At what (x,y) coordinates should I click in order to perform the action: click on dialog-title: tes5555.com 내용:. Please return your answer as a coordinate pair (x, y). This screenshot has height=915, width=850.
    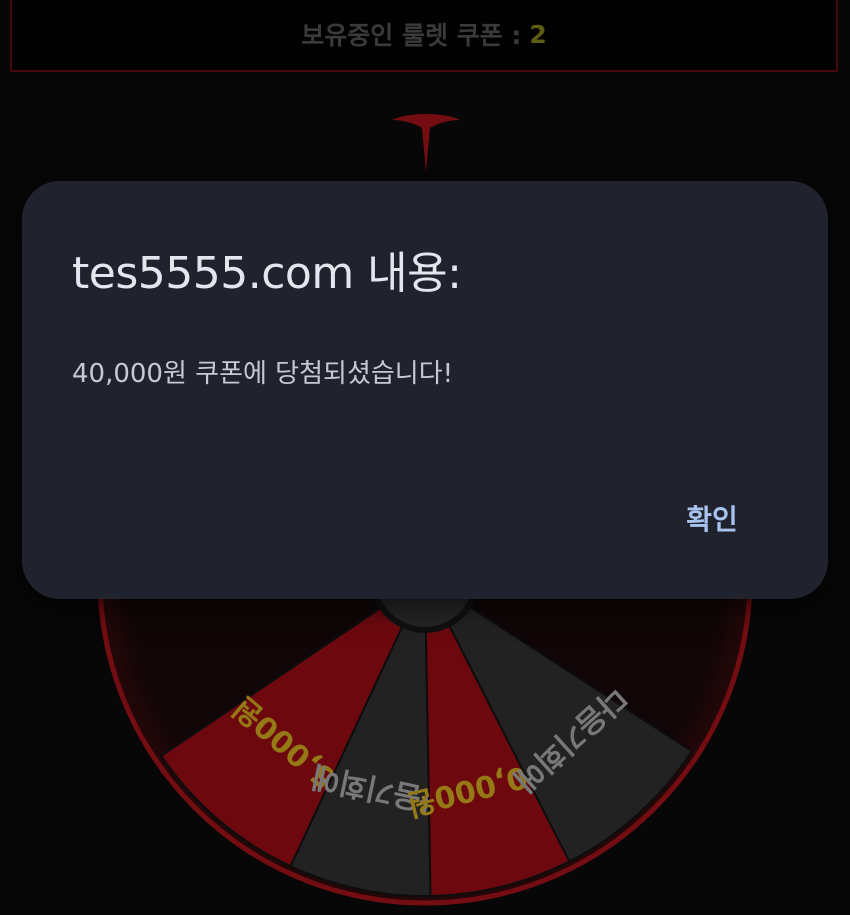
    Looking at the image, I should click on (267, 273).